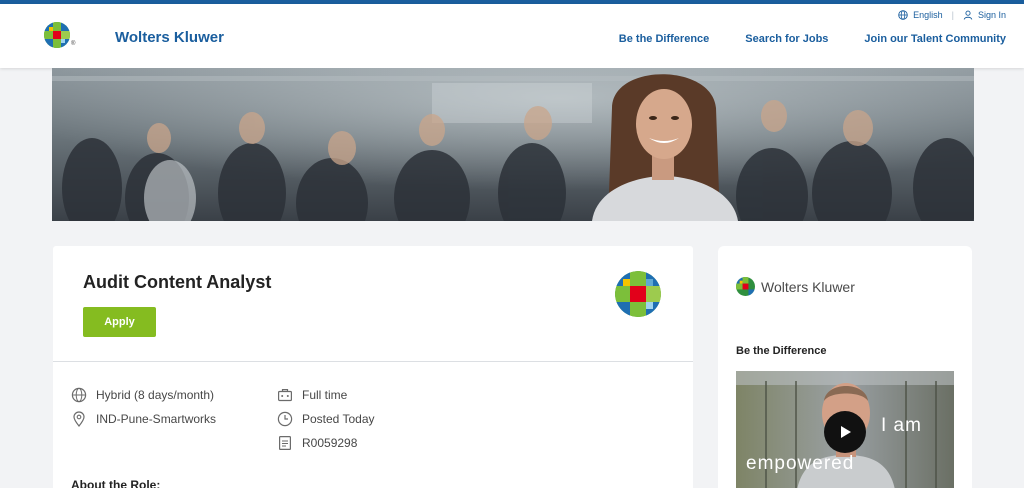 The width and height of the screenshot is (1024, 488). I want to click on apply-button: Apply, so click(119, 322).